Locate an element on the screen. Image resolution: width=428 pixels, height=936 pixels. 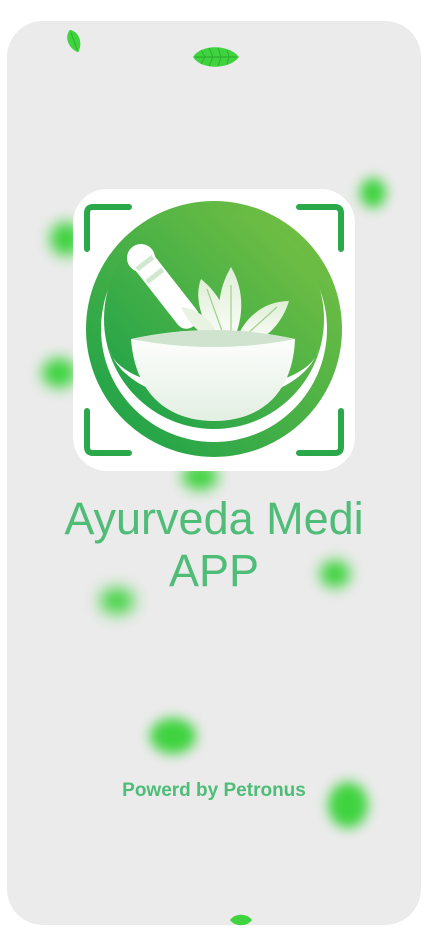
app-title: Ayurveda Medi APP is located at coordinates (214, 545).